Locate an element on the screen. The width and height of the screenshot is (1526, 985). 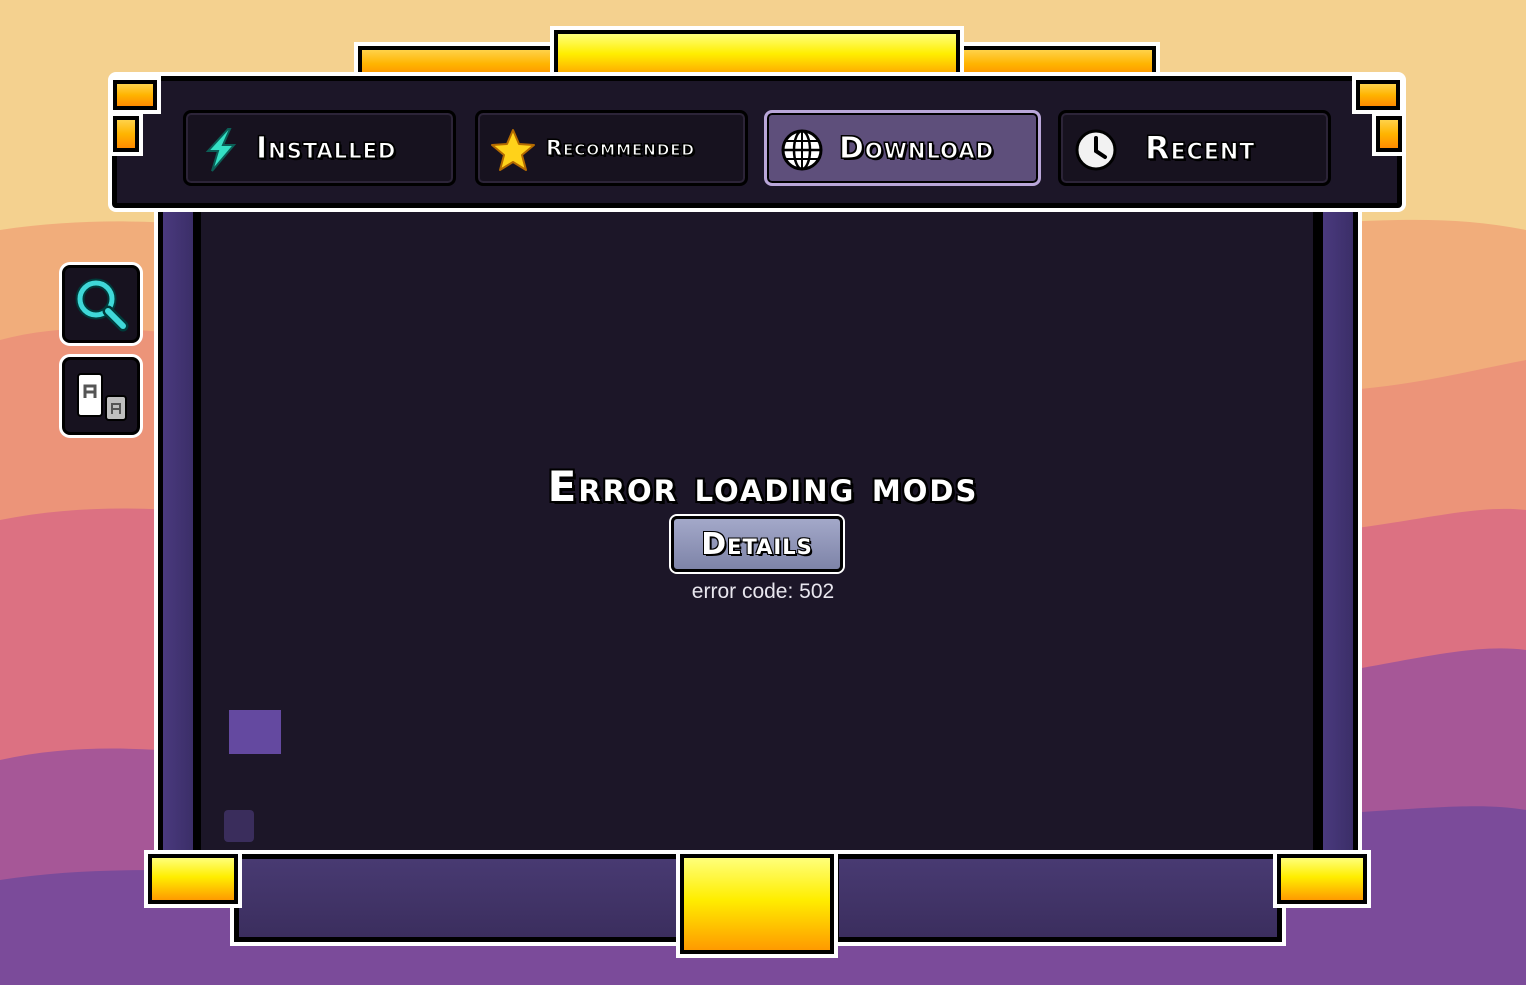
tab-installed: Installed is located at coordinates (319, 148).